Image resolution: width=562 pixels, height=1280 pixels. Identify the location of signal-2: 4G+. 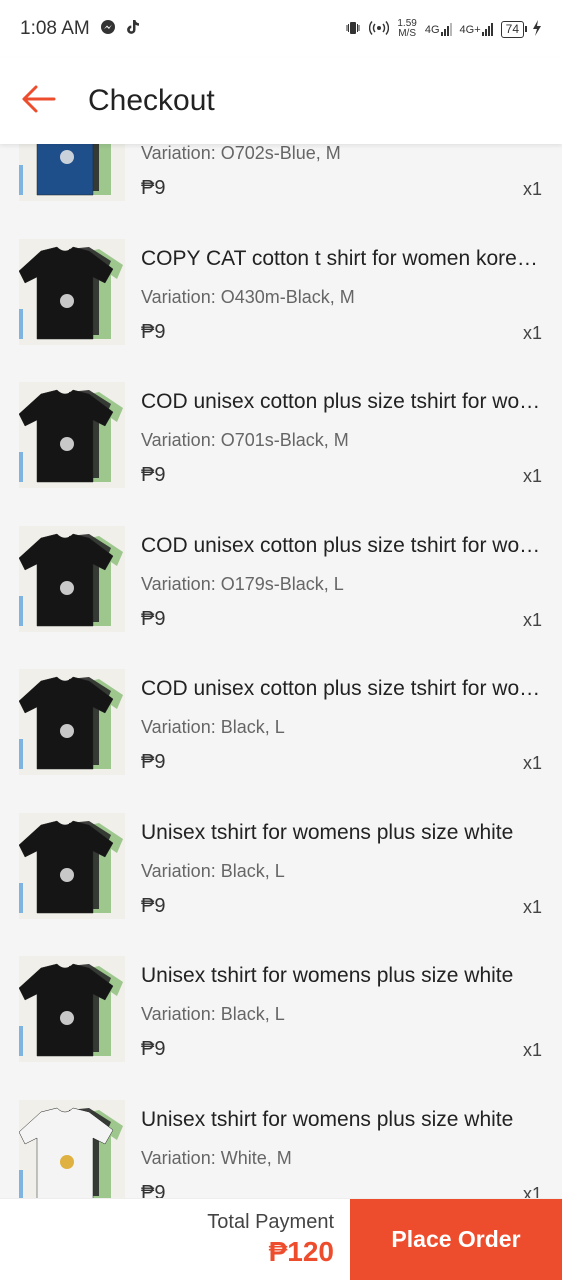
(476, 29).